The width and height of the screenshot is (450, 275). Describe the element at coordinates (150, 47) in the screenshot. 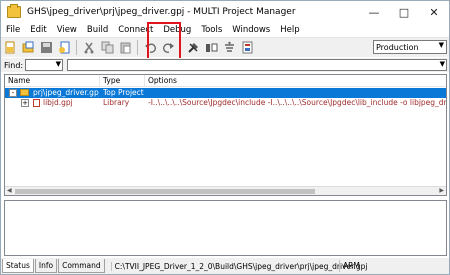

I see `undo-icon` at that location.